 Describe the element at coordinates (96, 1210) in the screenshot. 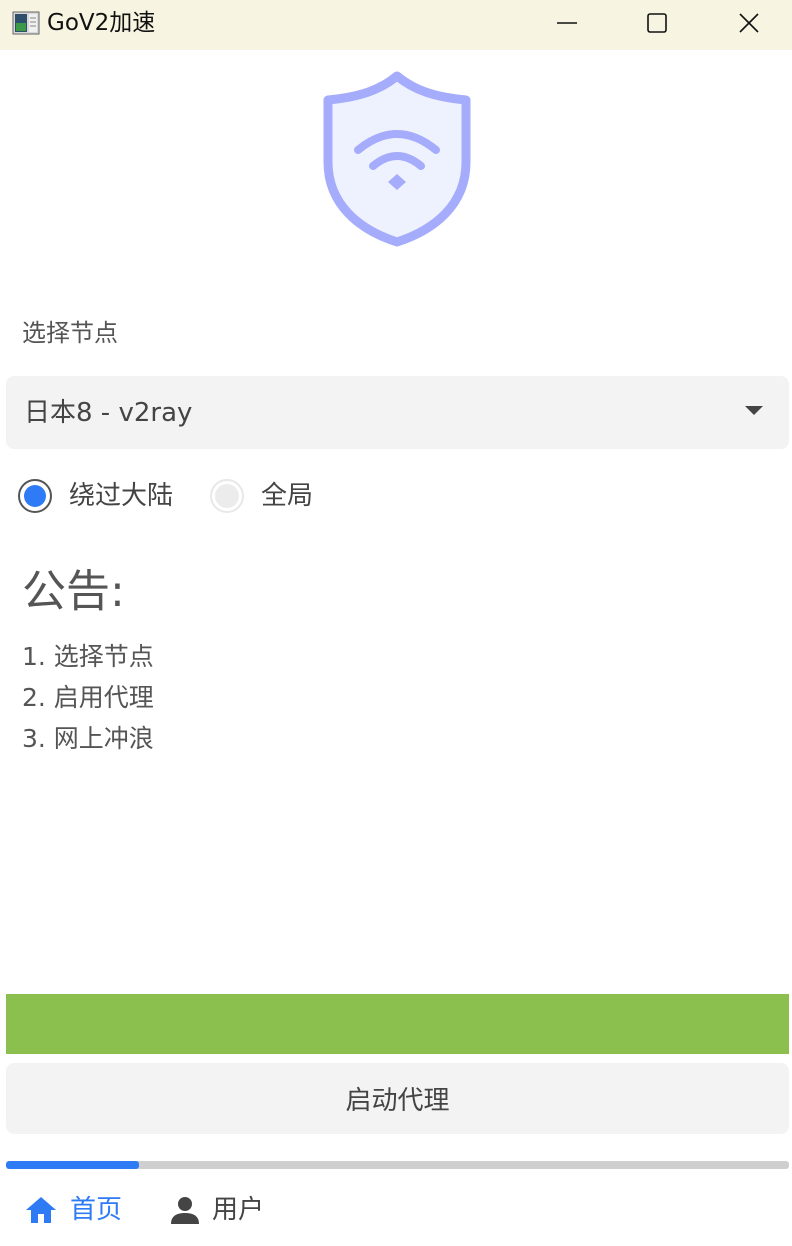

I see `nav-home-label: 首页` at that location.